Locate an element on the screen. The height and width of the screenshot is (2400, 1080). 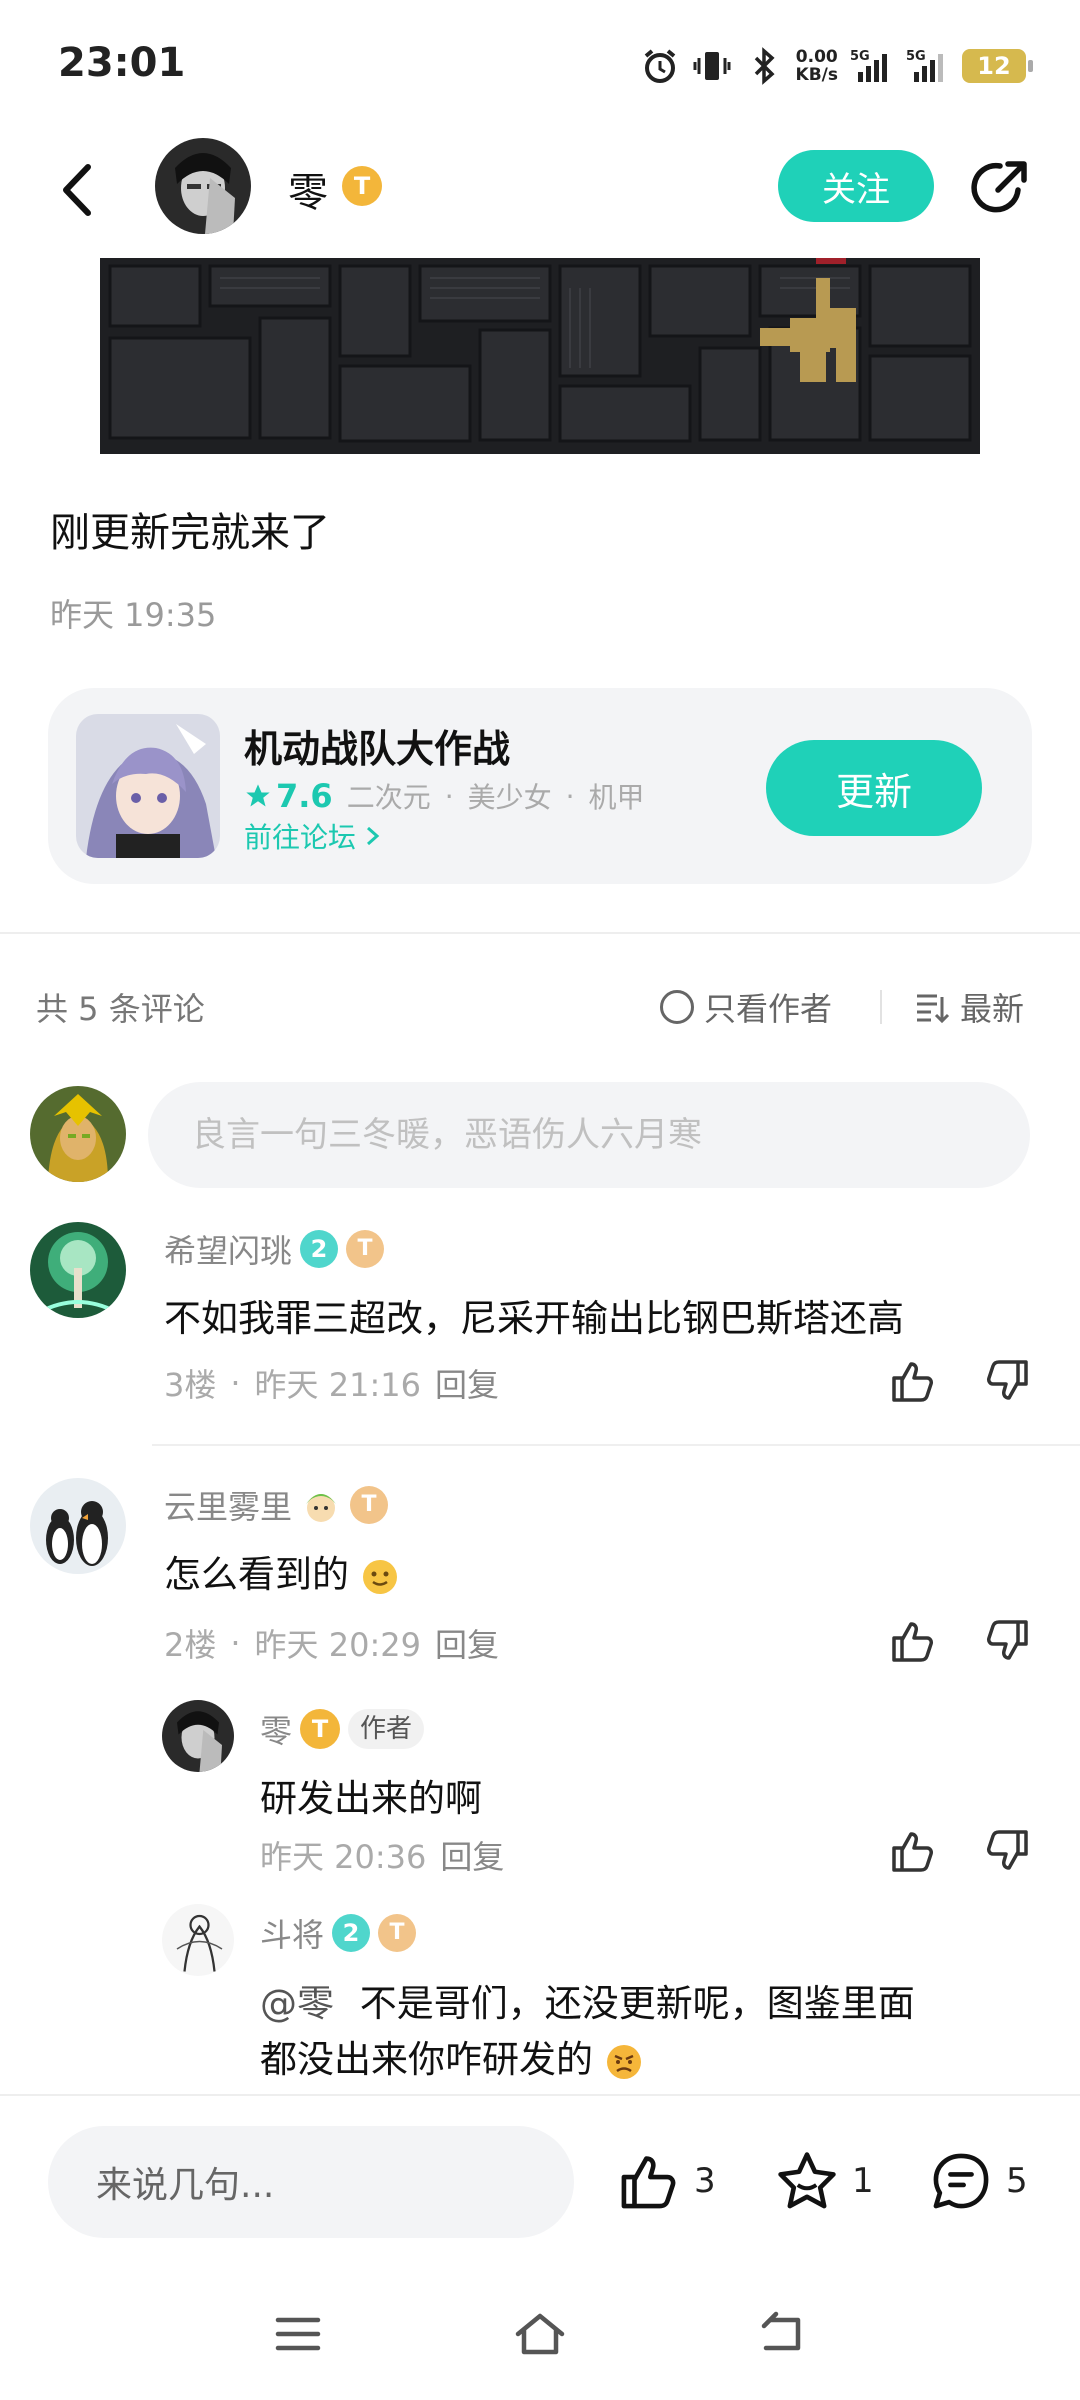
comment-footer: 2楼 · 昨天 20:29 回复 is located at coordinates (331, 1643).